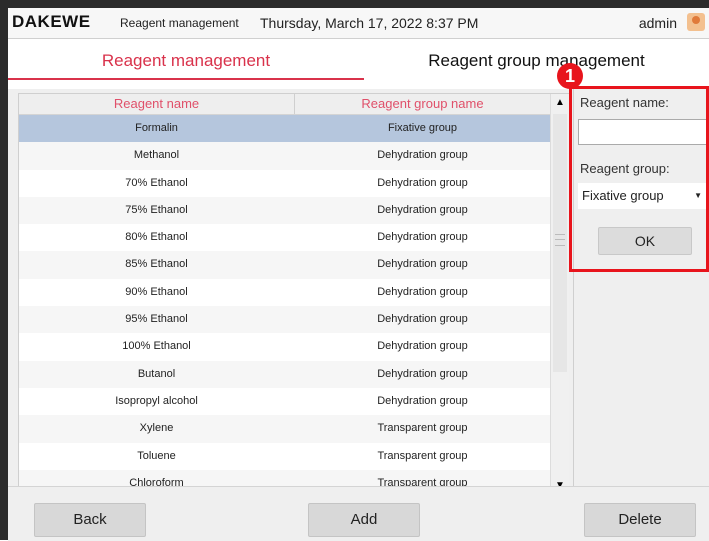  What do you see at coordinates (284, 292) in the screenshot?
I see `table-row: 90% Ethanol Dehydration group` at bounding box center [284, 292].